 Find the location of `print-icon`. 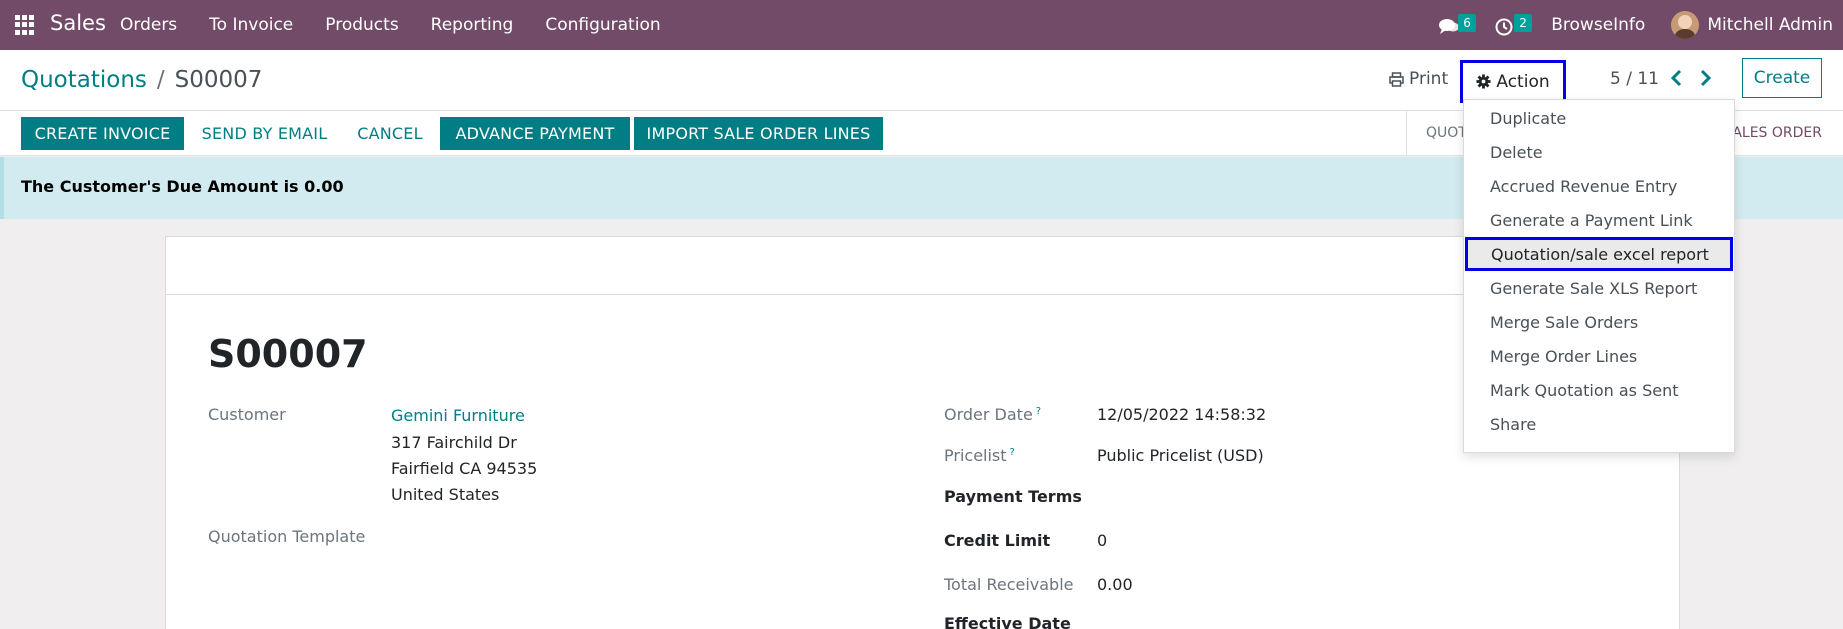

print-icon is located at coordinates (1396, 79).